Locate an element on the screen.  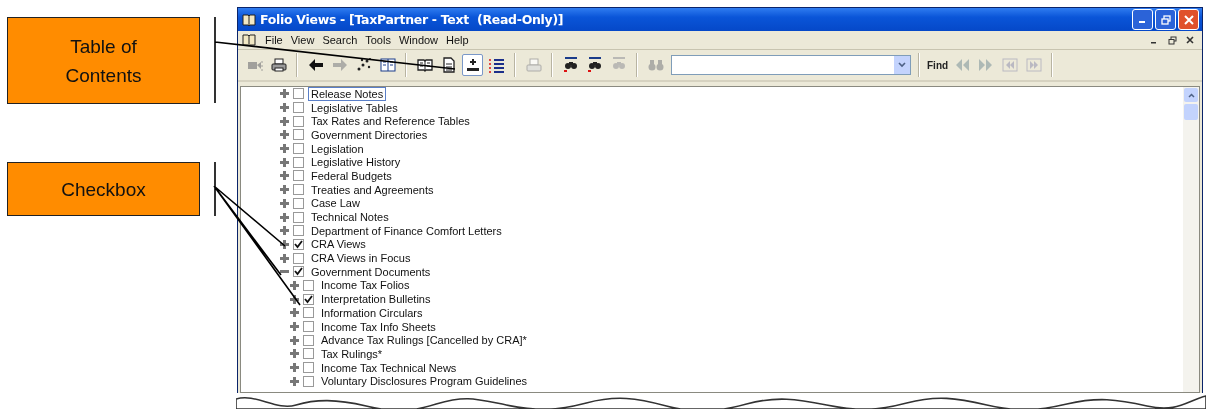
callout-label: Table of Contents is located at coordinates (103, 60).